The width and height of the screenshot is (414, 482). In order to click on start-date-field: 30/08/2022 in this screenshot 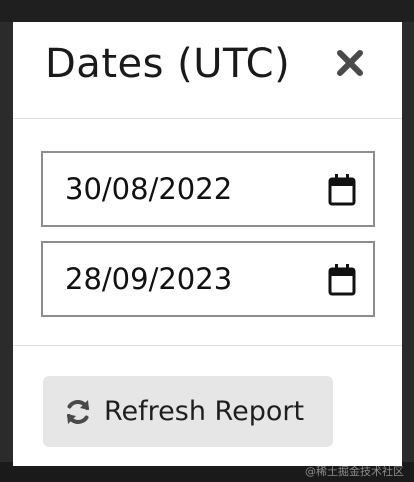, I will do `click(208, 189)`.